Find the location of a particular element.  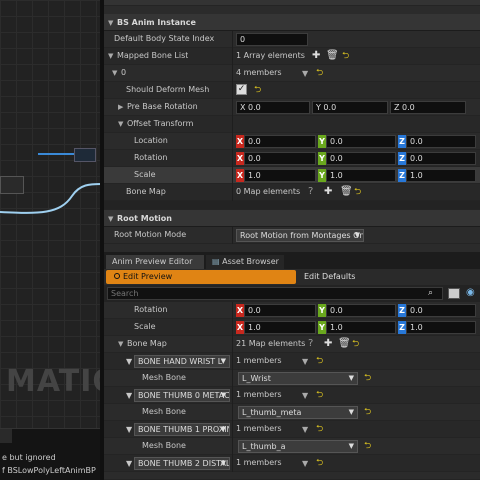

location-y: 0.0 is located at coordinates (361, 141).